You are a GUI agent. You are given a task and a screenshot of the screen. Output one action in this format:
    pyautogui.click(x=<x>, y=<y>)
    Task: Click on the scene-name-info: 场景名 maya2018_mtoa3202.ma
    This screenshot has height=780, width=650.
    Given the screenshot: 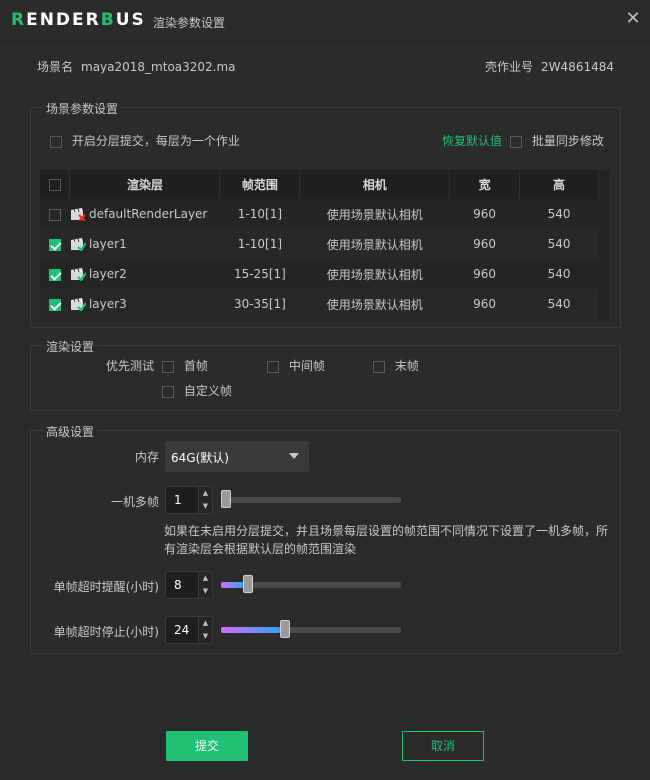 What is the action you would take?
    pyautogui.click(x=136, y=66)
    